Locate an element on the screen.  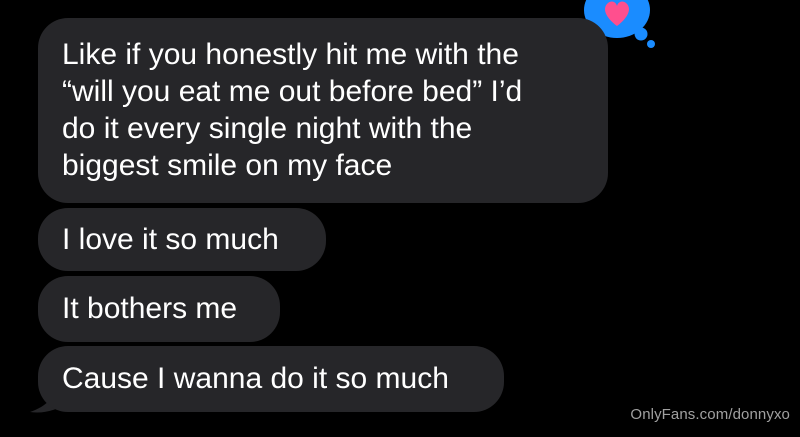
message-text: I love it so much is located at coordinates (170, 239).